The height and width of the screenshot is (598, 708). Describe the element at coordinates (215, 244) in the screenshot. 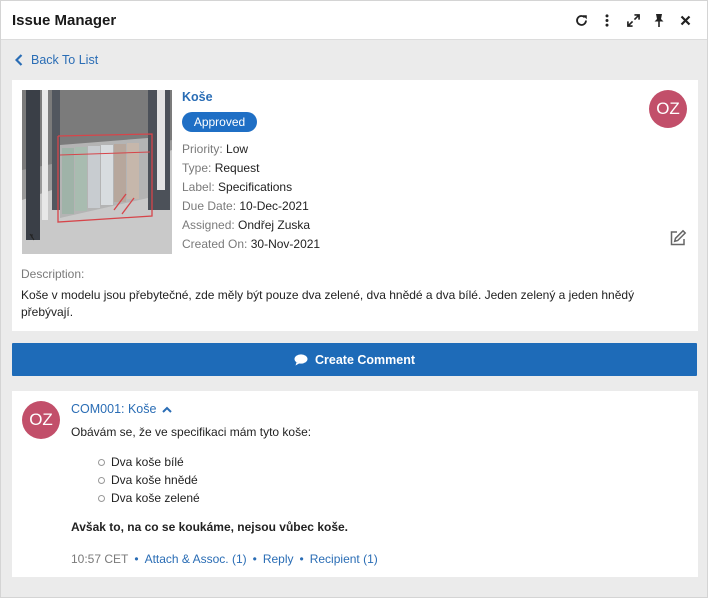

I see `created-on-label: Created On:` at that location.